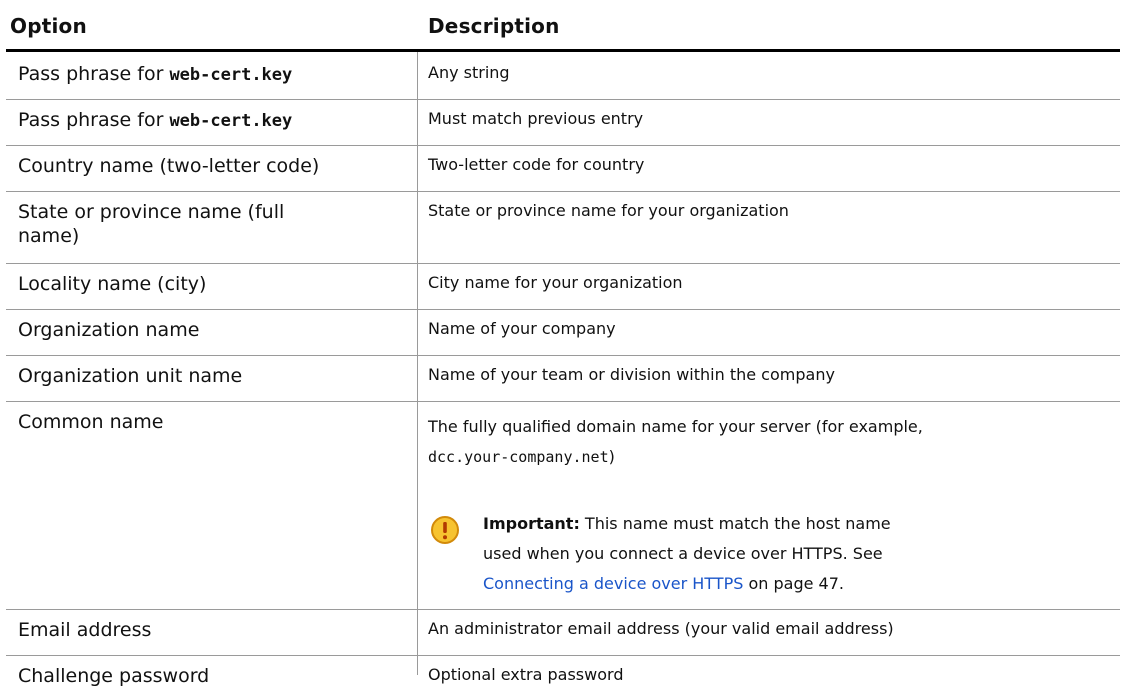 This screenshot has height=690, width=1124. Describe the element at coordinates (611, 456) in the screenshot. I see `description-tail: )` at that location.